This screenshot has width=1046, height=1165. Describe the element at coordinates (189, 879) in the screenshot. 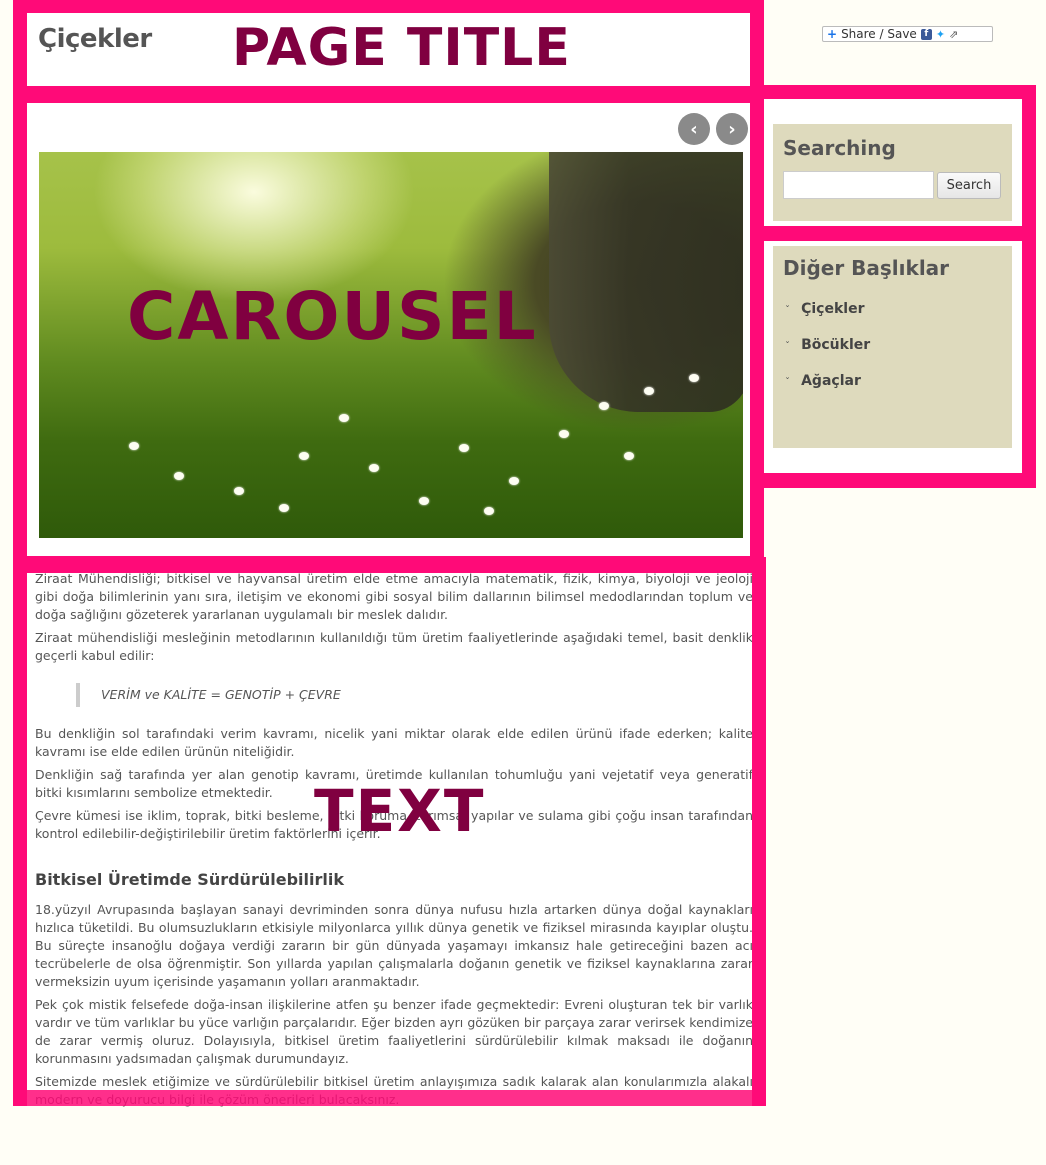

I see `section-heading: Bitkisel Üretimde Sürdürülebilirlik` at that location.